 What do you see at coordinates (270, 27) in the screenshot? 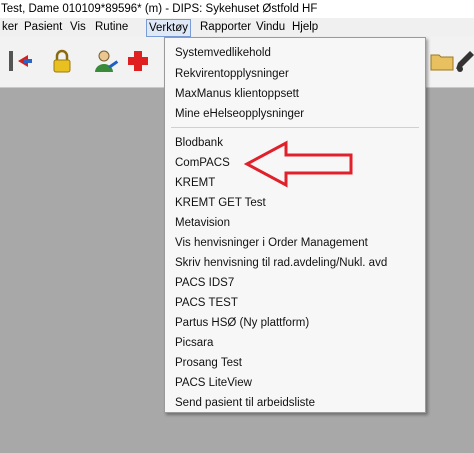
I see `menu-item-vindu: Vindu` at bounding box center [270, 27].